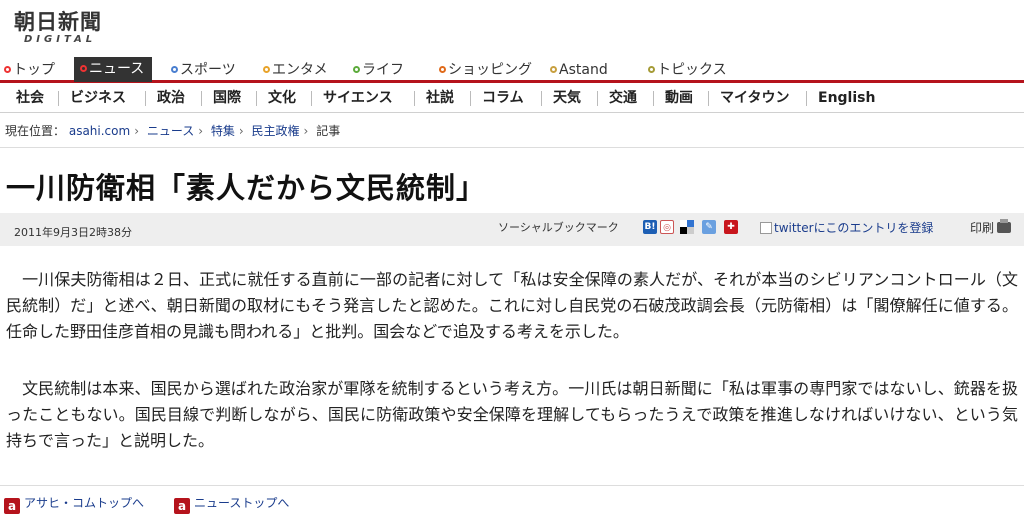  I want to click on hatena-bookmark-icon: B!, so click(650, 227).